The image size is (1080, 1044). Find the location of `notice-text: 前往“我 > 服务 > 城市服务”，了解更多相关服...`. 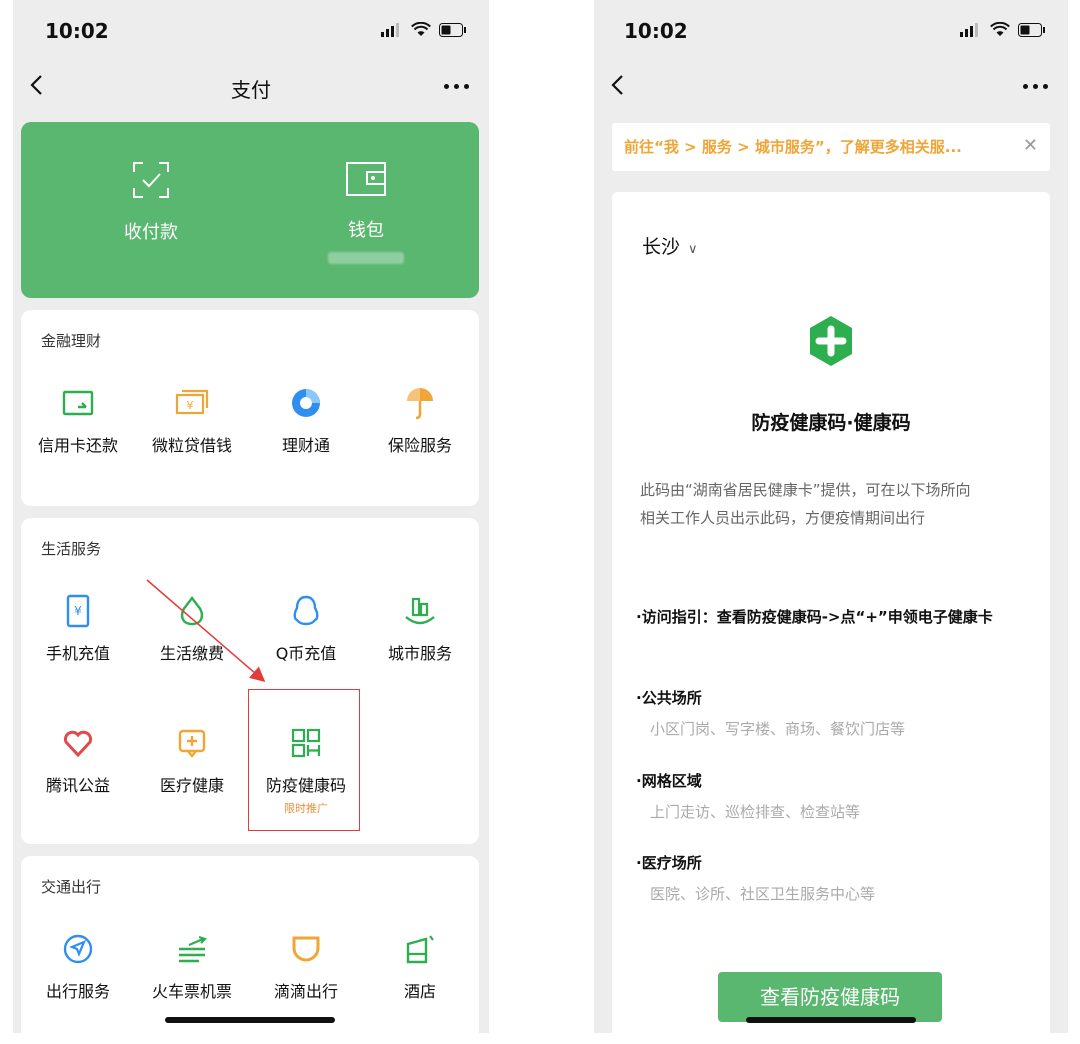

notice-text: 前往“我 > 服务 > 城市服务”，了解更多相关服... is located at coordinates (793, 147).